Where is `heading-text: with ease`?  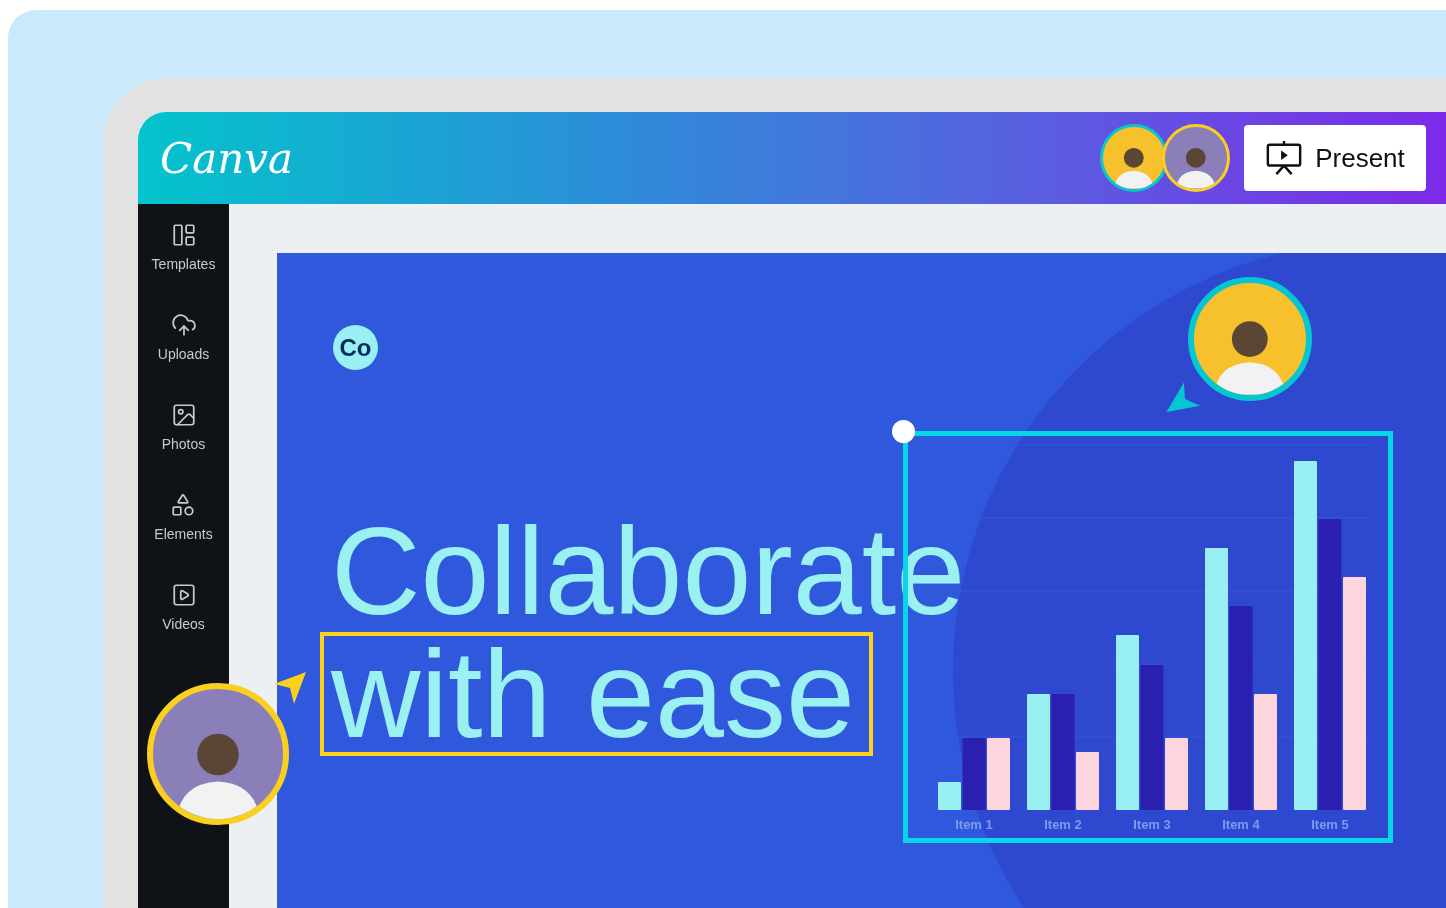 heading-text: with ease is located at coordinates (593, 694).